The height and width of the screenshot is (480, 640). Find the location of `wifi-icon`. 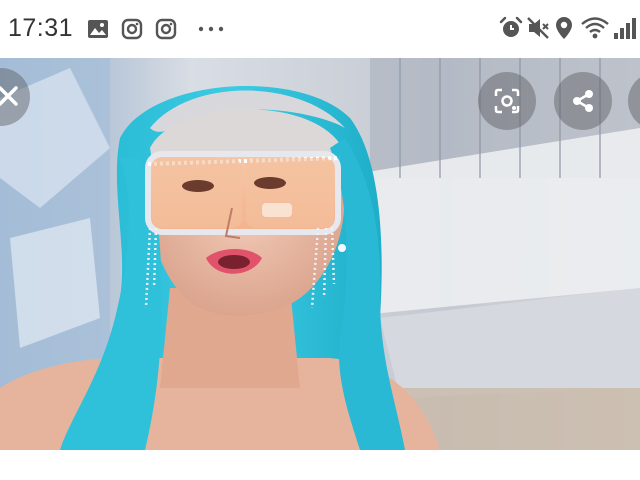

wifi-icon is located at coordinates (595, 28).